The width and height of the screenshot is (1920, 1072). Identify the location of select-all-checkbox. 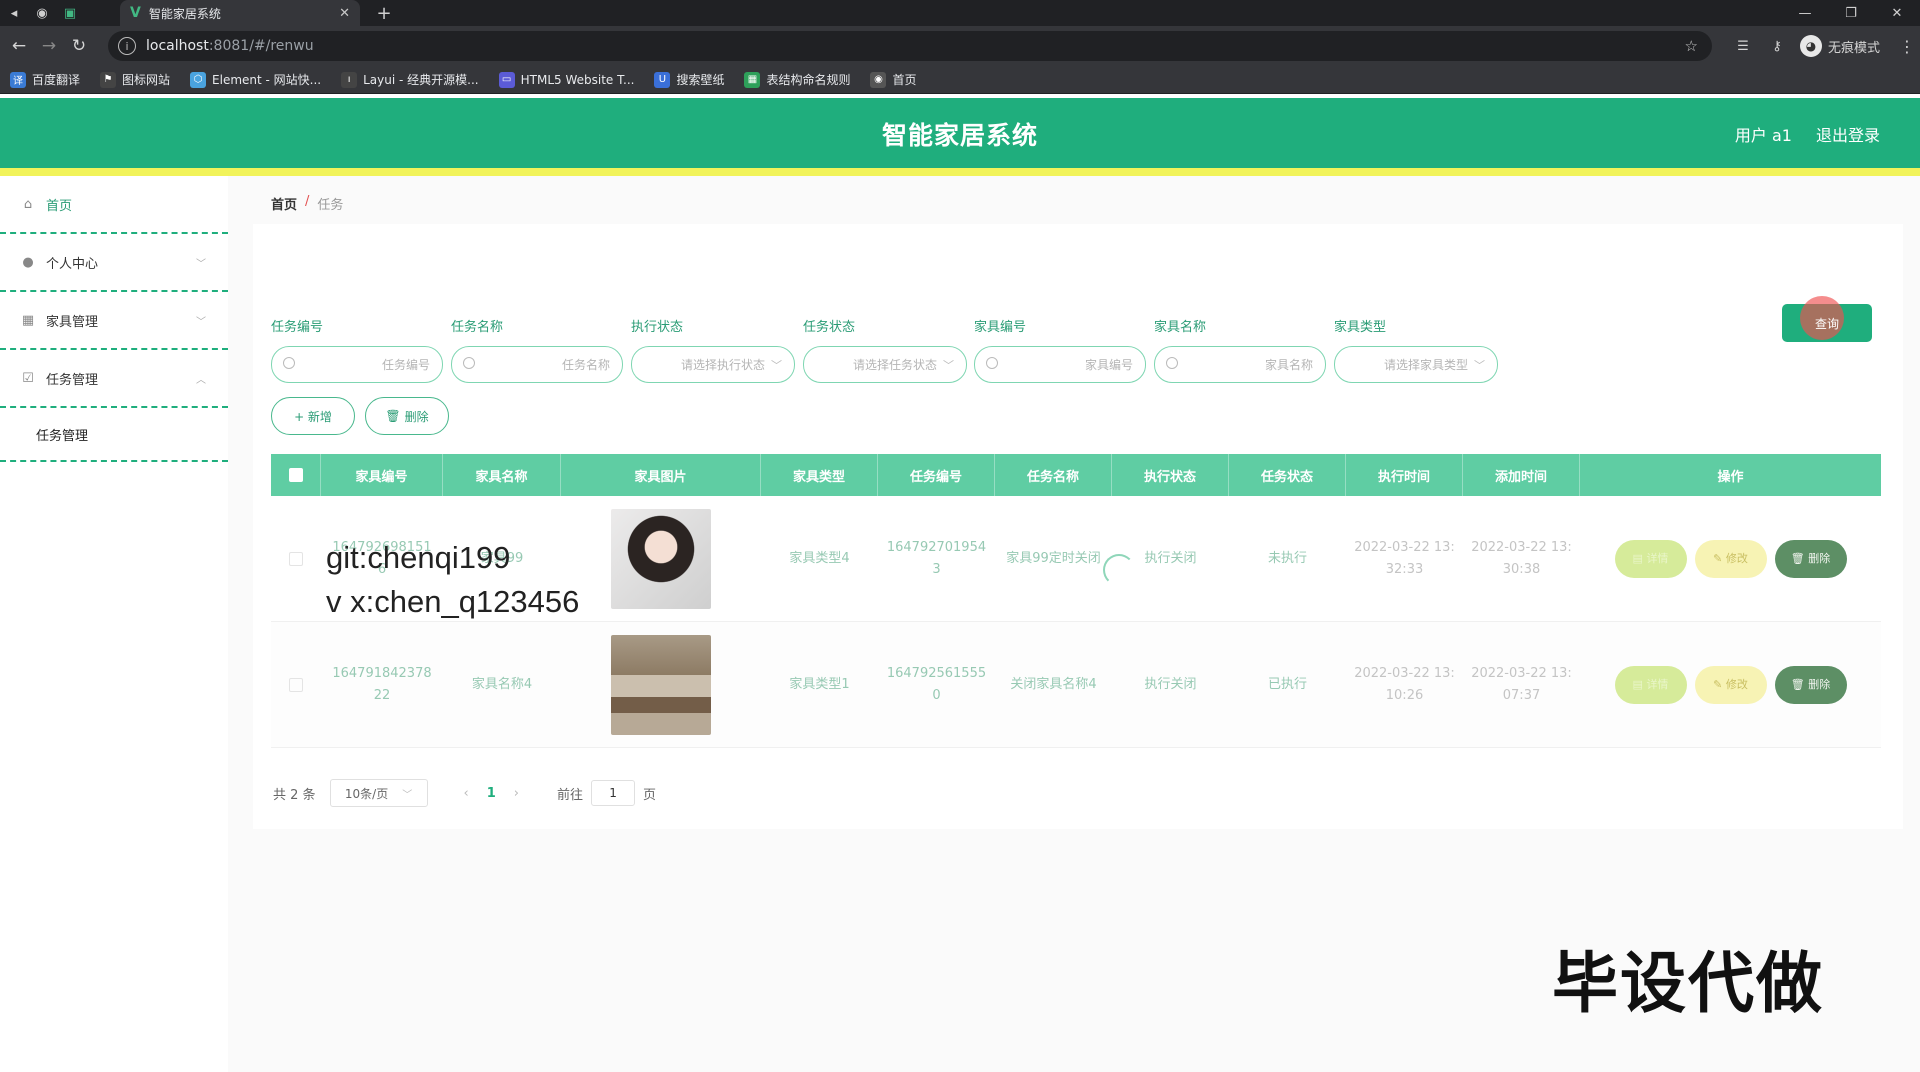
(295, 475).